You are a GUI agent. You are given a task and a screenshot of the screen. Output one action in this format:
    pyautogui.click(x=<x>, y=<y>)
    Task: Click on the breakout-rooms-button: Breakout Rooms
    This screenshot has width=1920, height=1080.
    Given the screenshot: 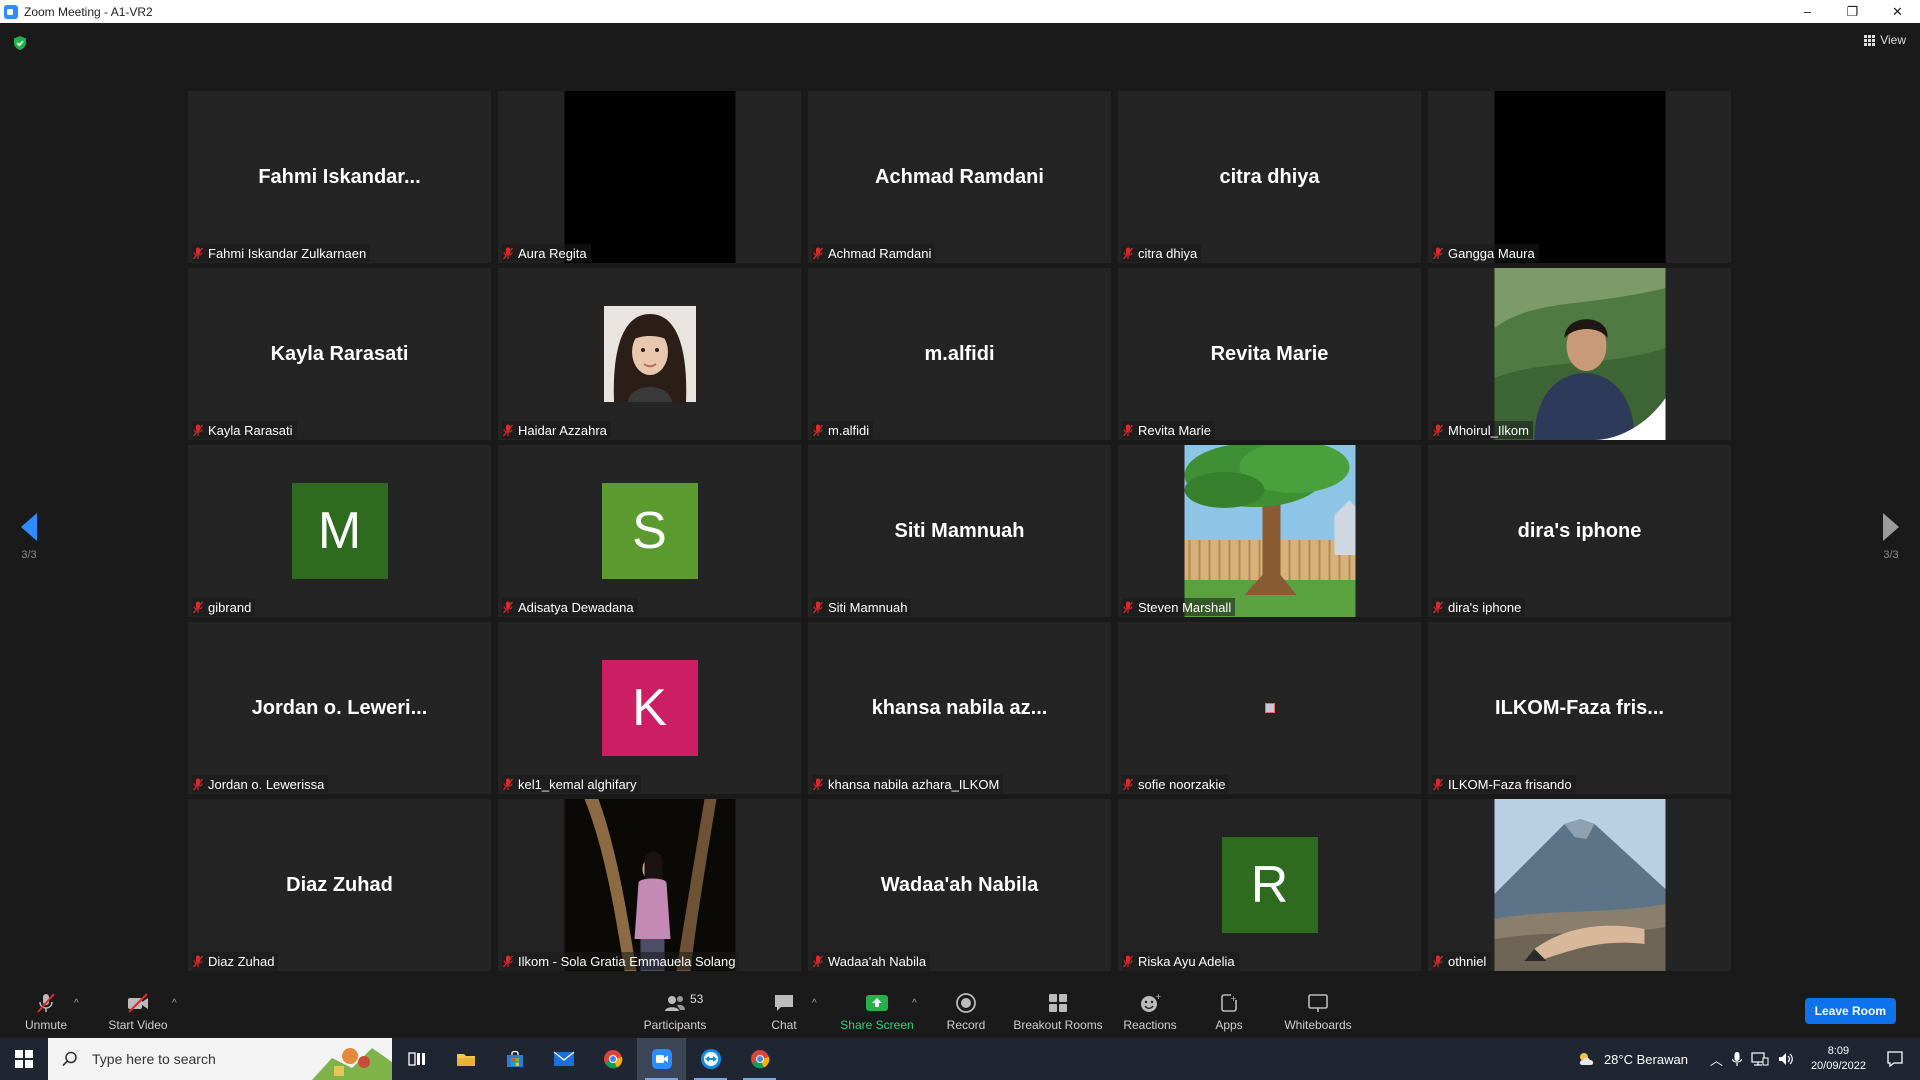 What is the action you would take?
    pyautogui.click(x=1058, y=1009)
    